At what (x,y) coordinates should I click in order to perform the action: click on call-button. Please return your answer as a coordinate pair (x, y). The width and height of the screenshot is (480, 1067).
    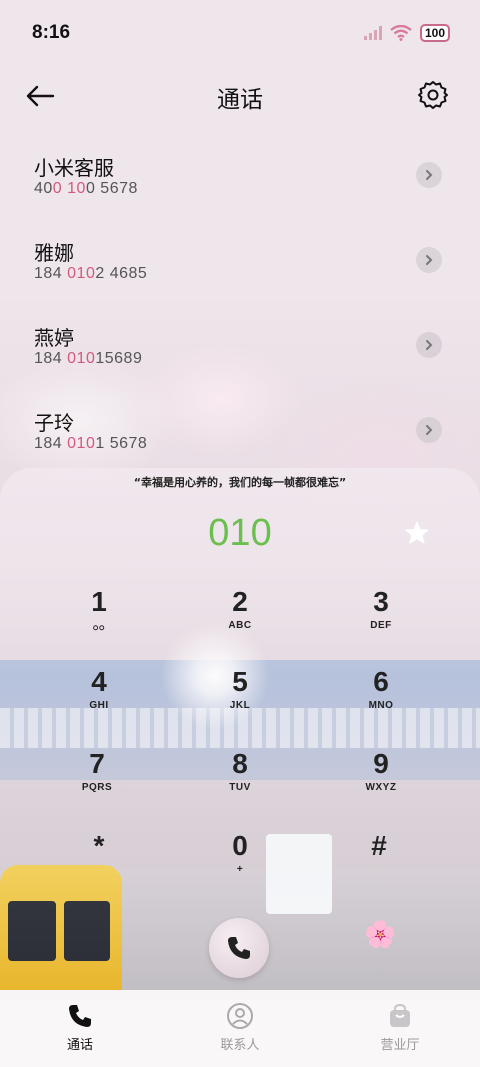
    Looking at the image, I should click on (239, 948).